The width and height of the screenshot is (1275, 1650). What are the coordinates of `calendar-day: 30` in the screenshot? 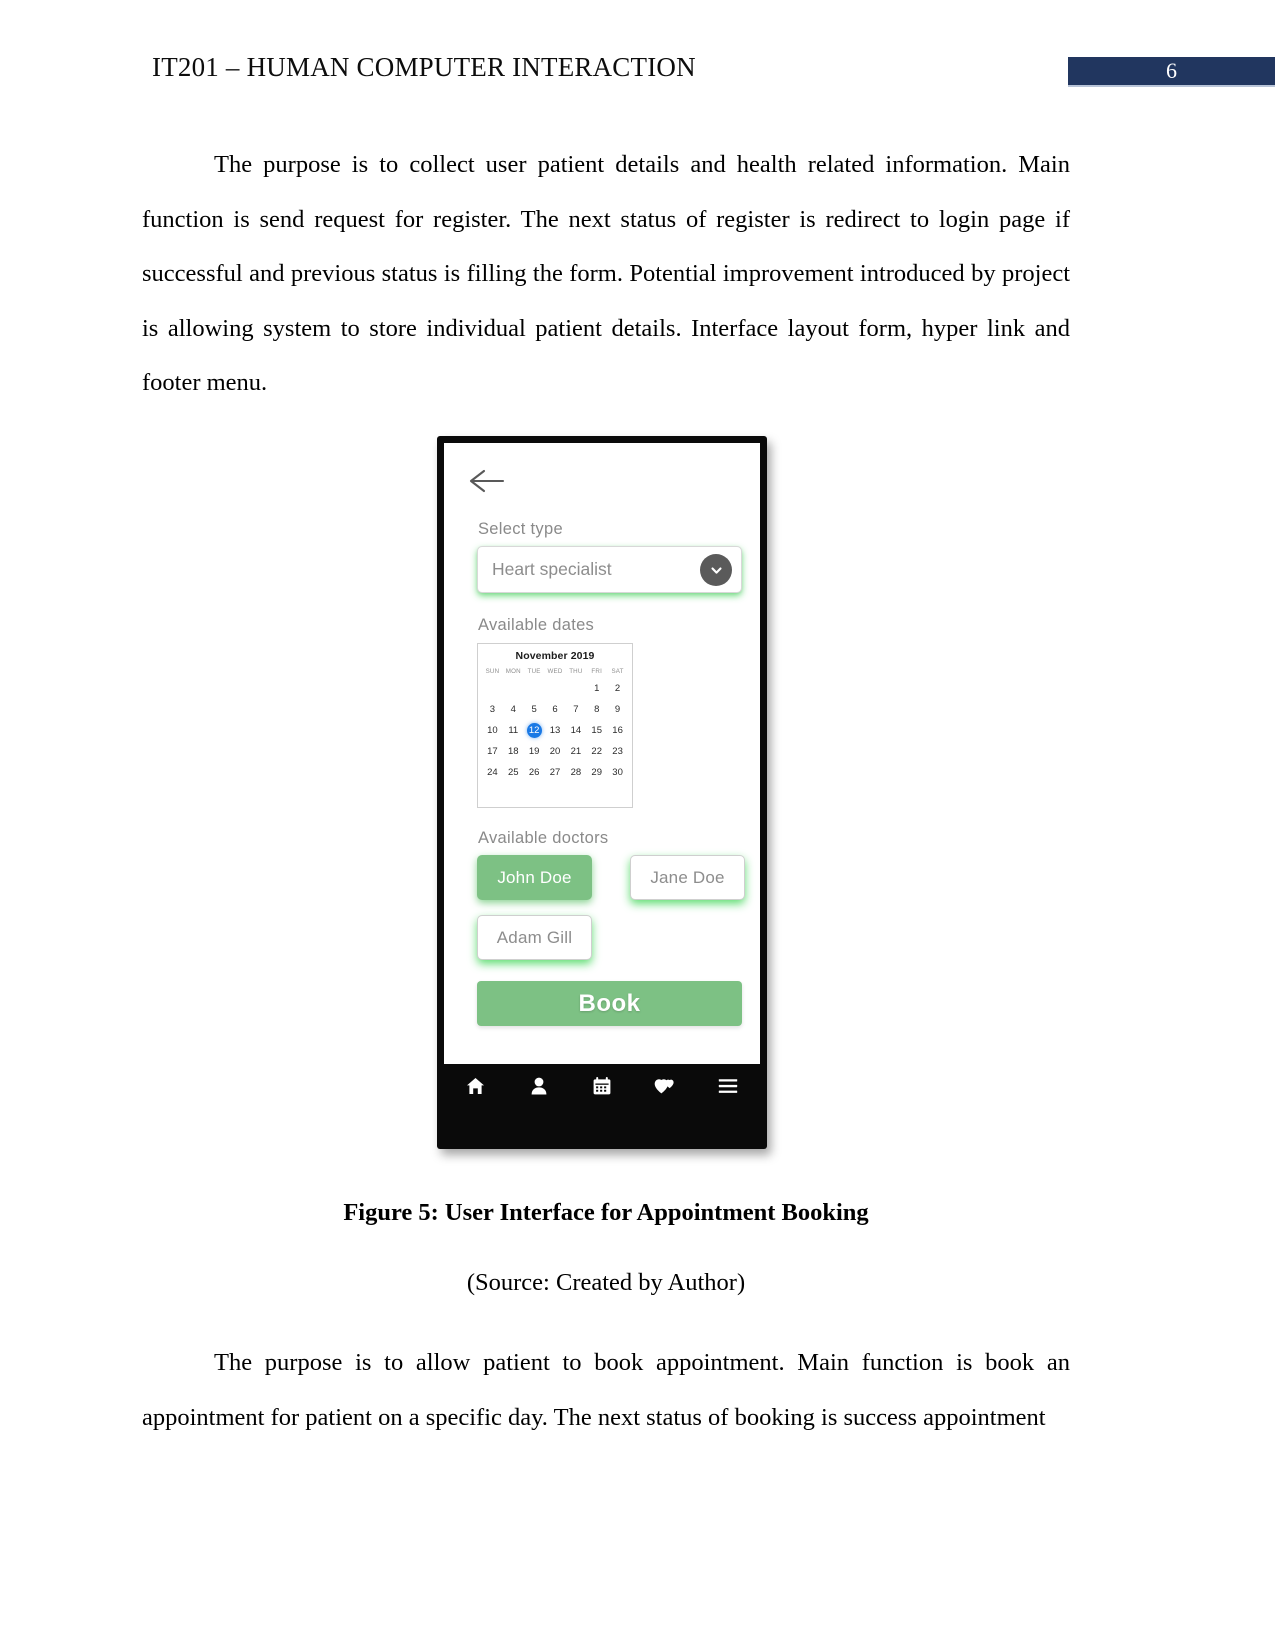 It's located at (617, 772).